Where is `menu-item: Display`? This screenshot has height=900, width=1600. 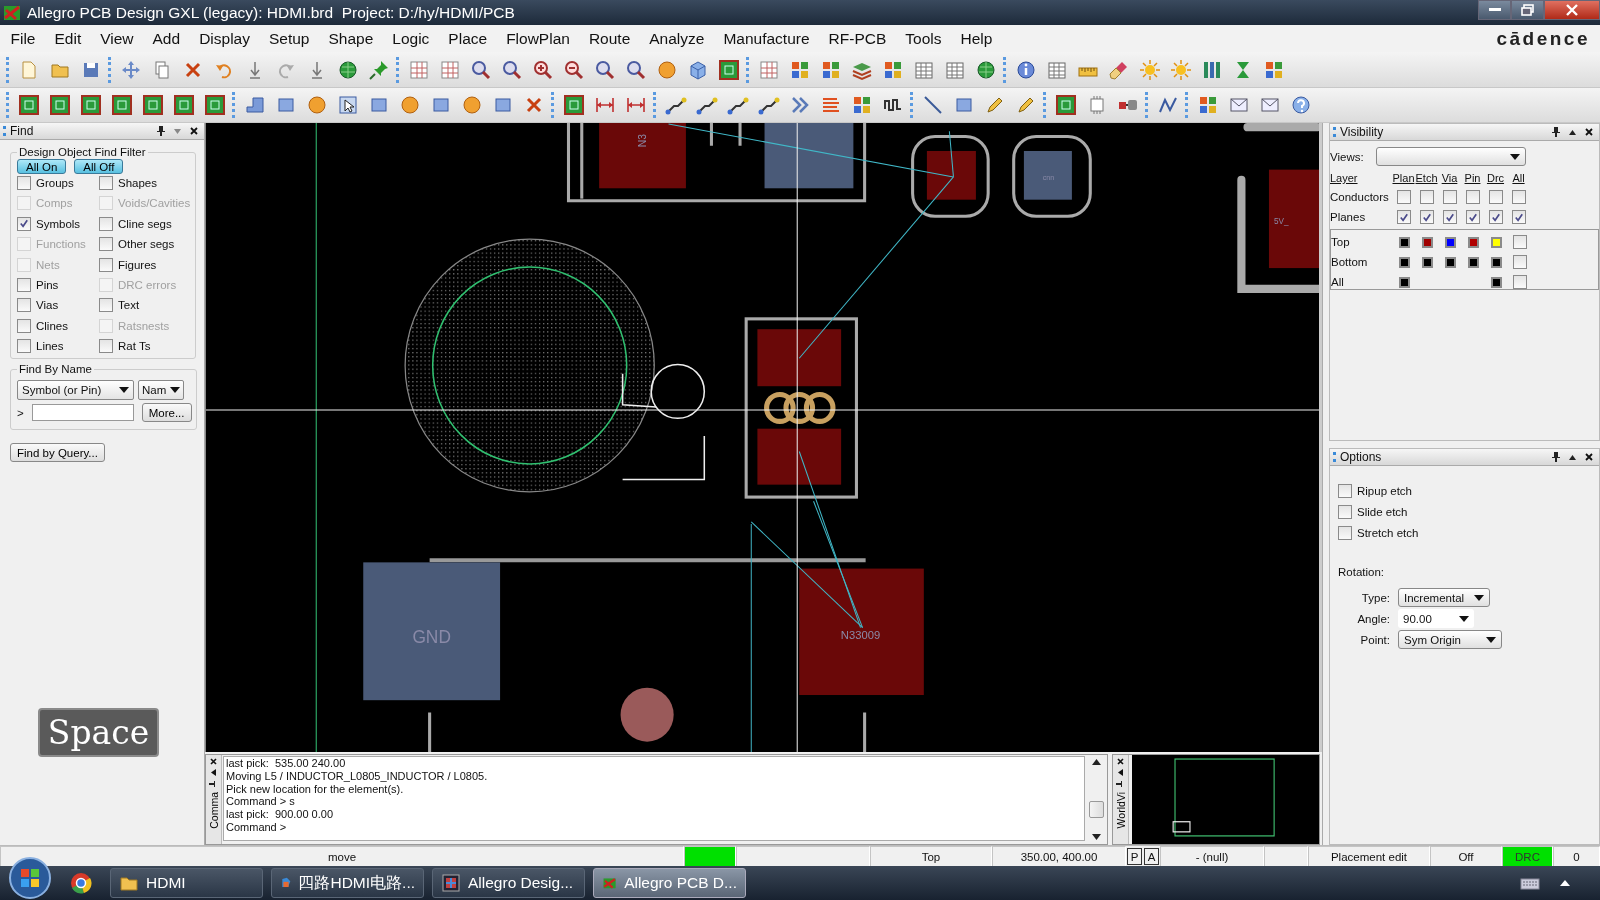
menu-item: Display is located at coordinates (224, 38).